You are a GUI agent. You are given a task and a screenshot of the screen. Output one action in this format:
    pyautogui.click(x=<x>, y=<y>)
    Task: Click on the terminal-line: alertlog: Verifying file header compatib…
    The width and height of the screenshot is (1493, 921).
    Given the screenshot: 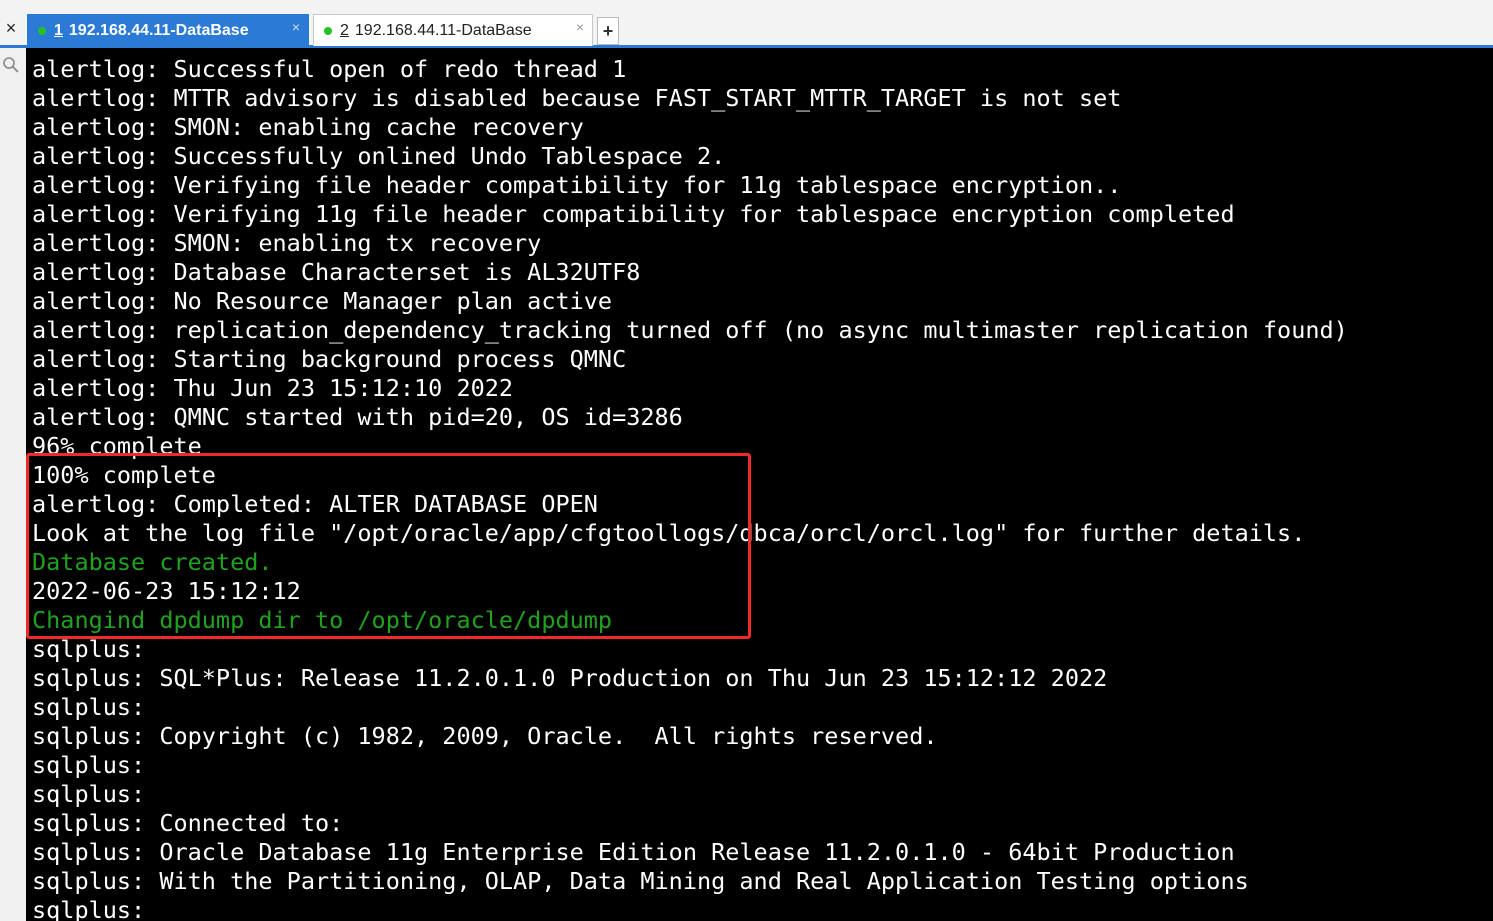 What is the action you would take?
    pyautogui.click(x=577, y=185)
    